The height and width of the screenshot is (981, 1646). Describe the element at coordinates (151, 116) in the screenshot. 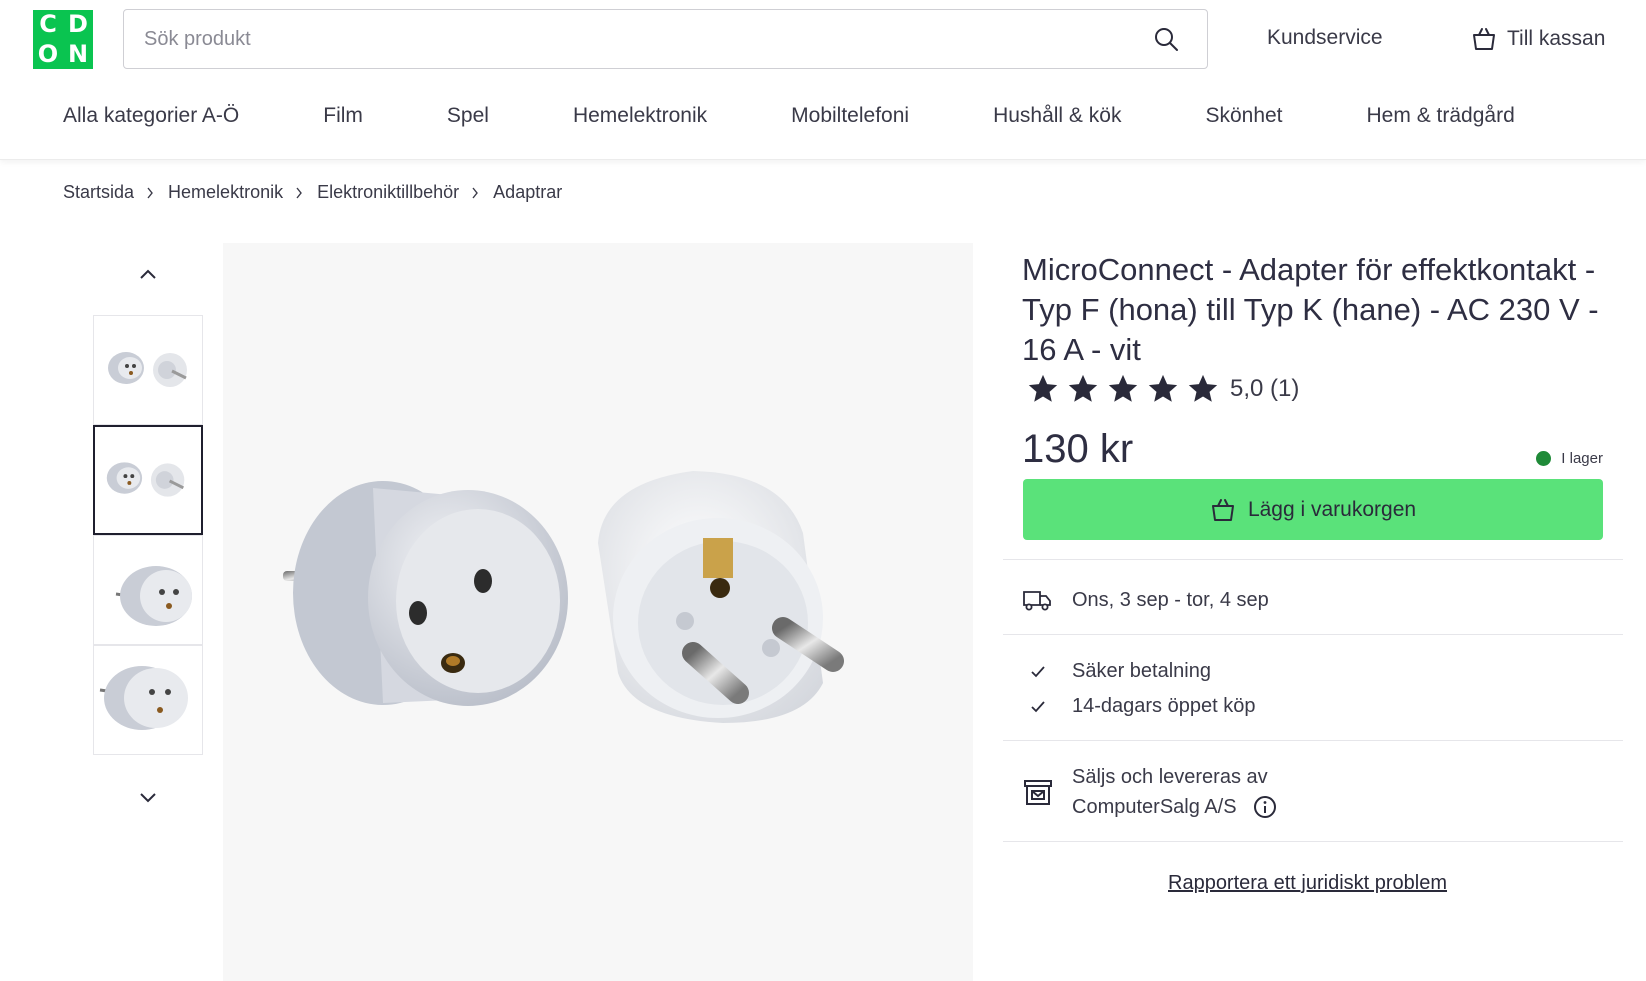

I see `nav-item-all-categories: Alla kategorier A-Ö` at that location.